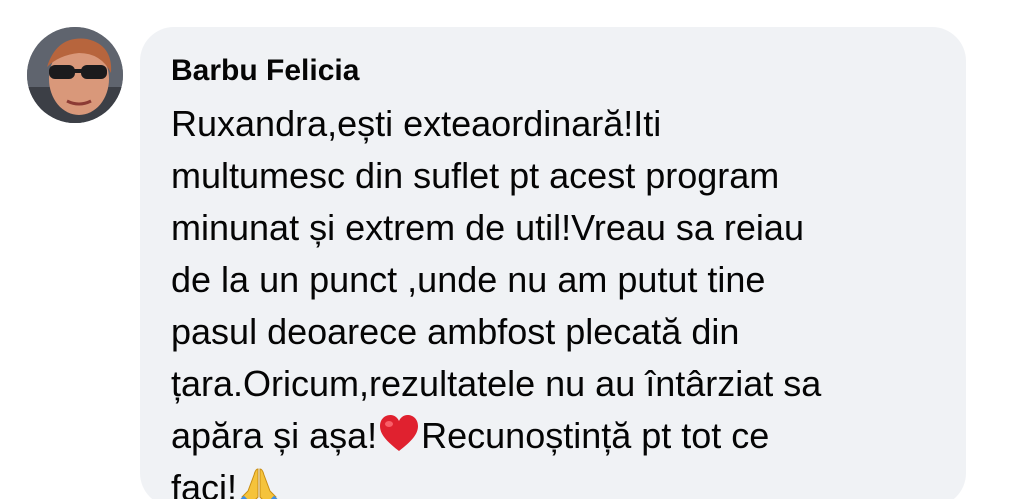 The width and height of the screenshot is (1024, 499). I want to click on comment-line: multumesc din suflet pt acest program, so click(475, 175).